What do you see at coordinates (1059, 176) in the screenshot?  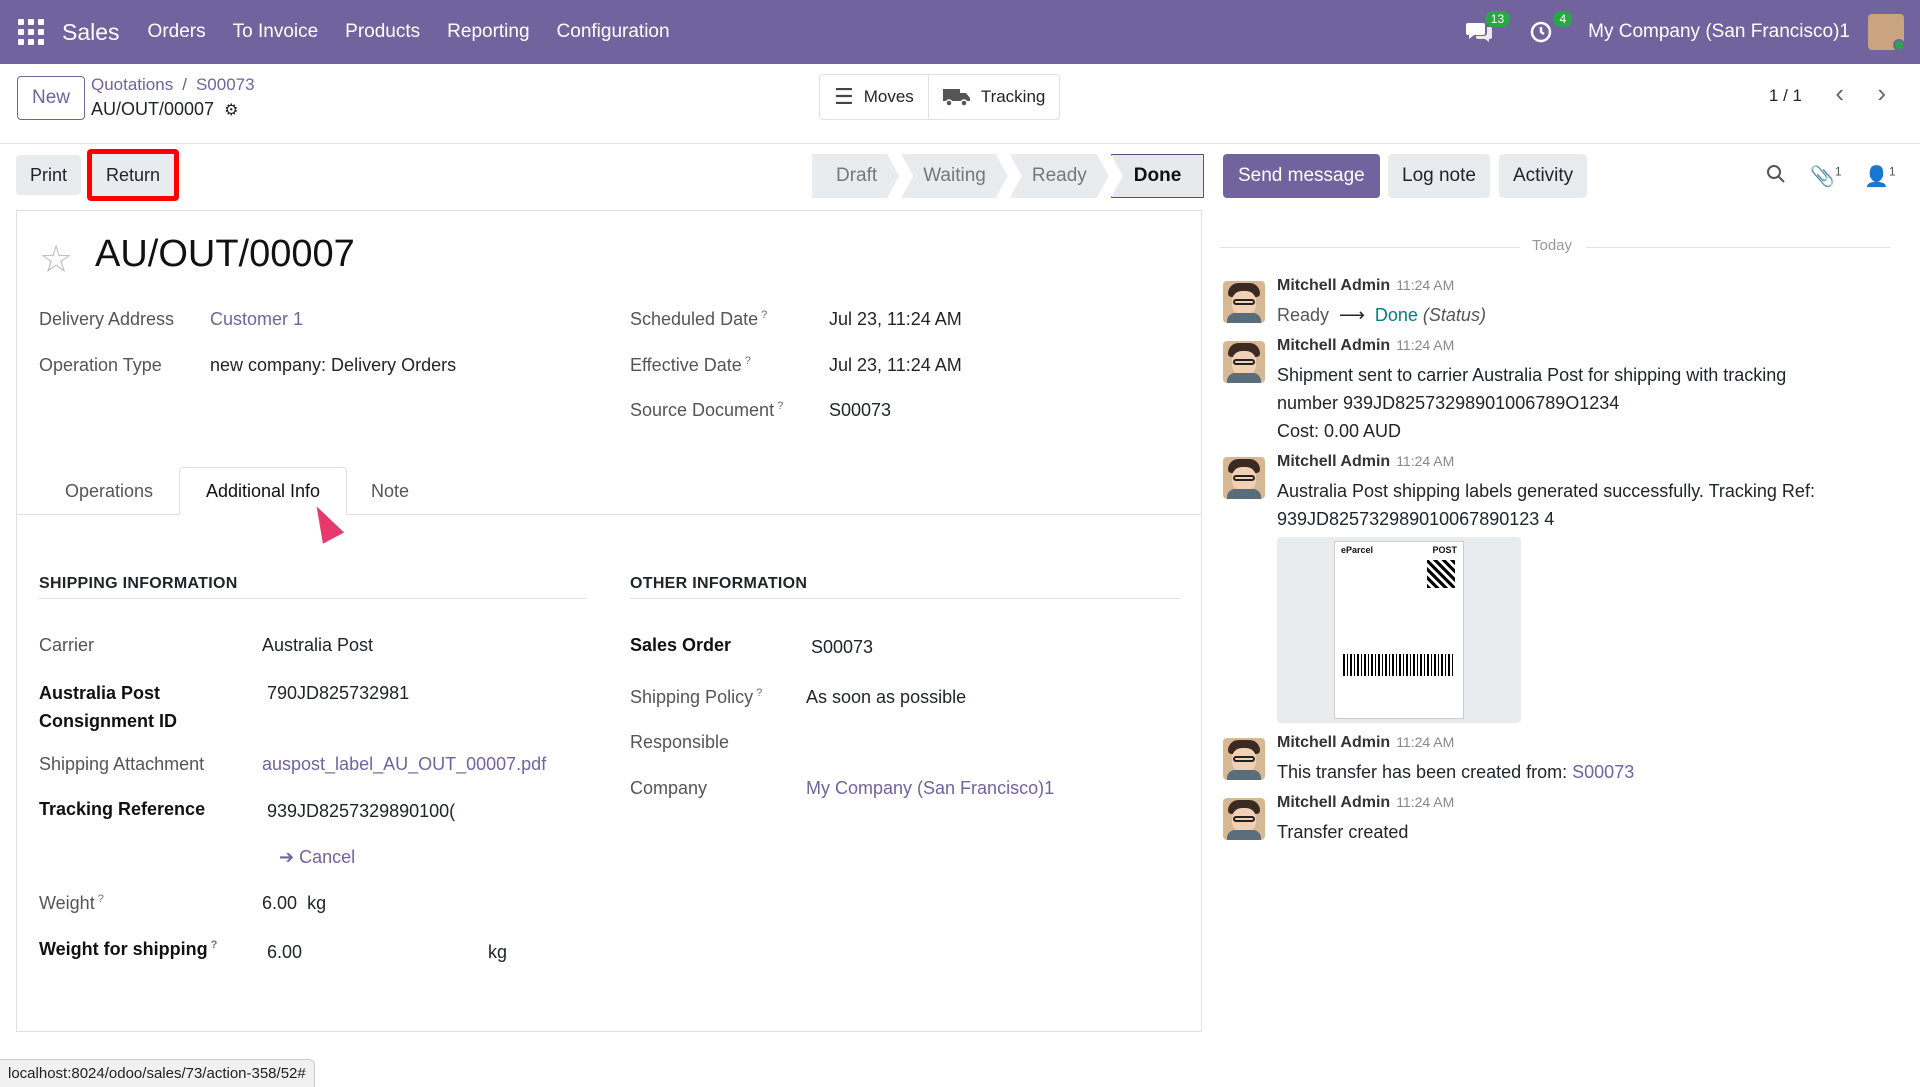 I see `stage-ready: Ready` at bounding box center [1059, 176].